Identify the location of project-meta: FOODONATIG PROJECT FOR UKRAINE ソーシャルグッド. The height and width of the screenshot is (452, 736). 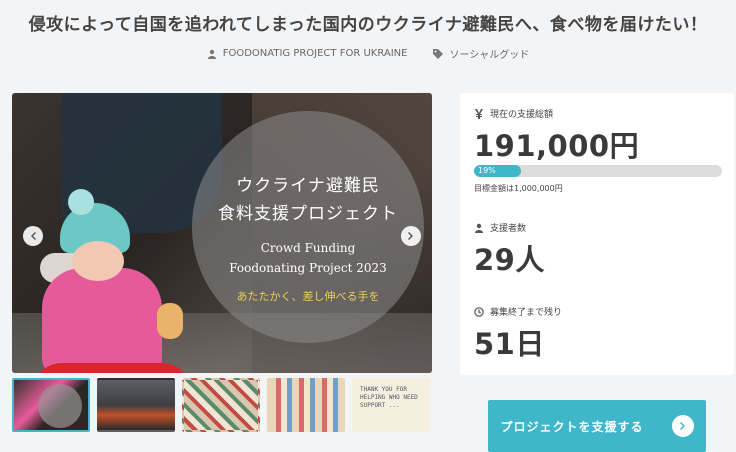
(368, 53).